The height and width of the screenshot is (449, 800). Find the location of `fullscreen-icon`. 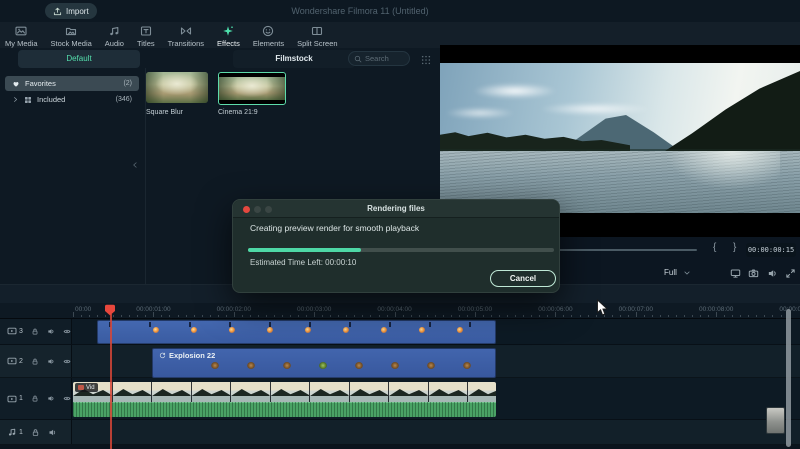

fullscreen-icon is located at coordinates (790, 273).